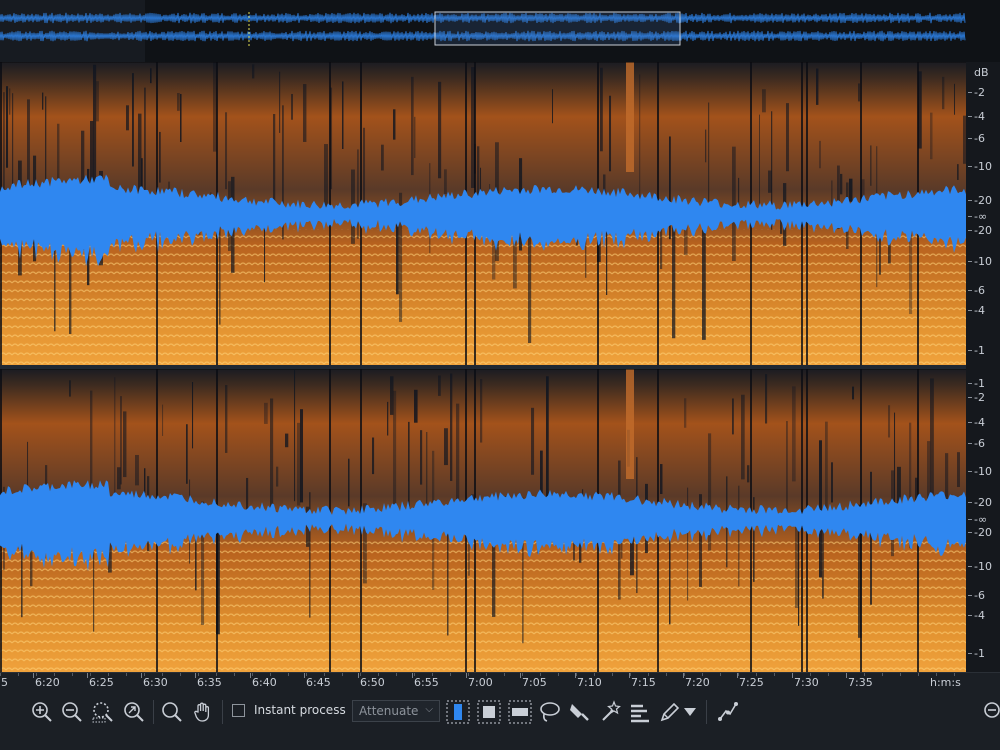  Describe the element at coordinates (706, 712) in the screenshot. I see `toolbar-separator` at that location.